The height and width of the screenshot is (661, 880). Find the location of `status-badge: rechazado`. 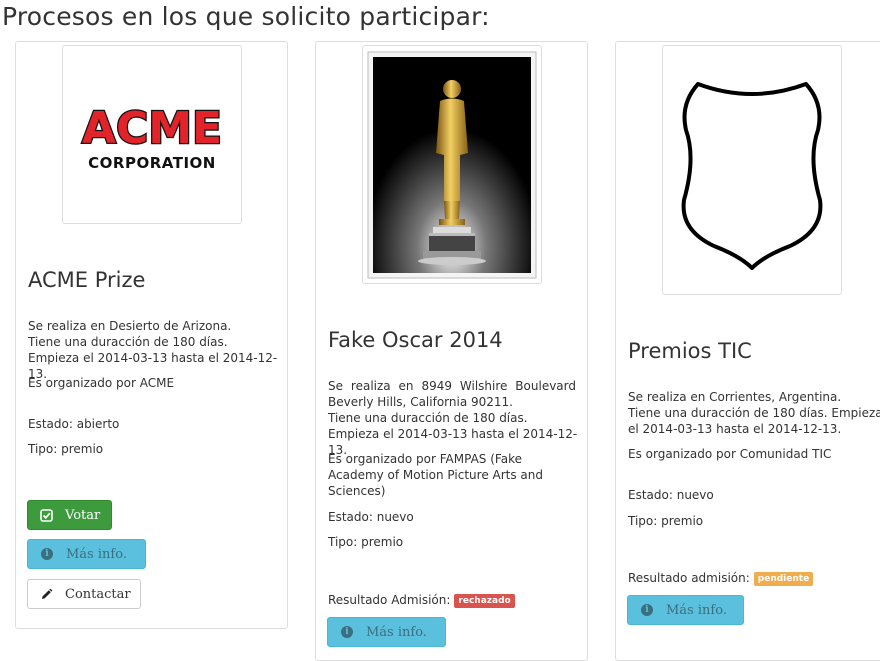

status-badge: rechazado is located at coordinates (484, 601).